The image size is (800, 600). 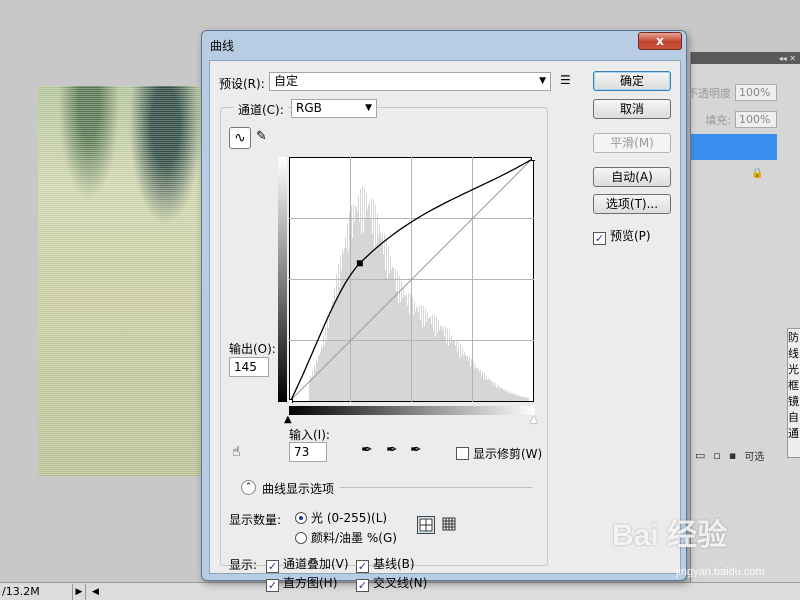 I want to click on white-eyedropper-icon: ✒, so click(x=416, y=450).